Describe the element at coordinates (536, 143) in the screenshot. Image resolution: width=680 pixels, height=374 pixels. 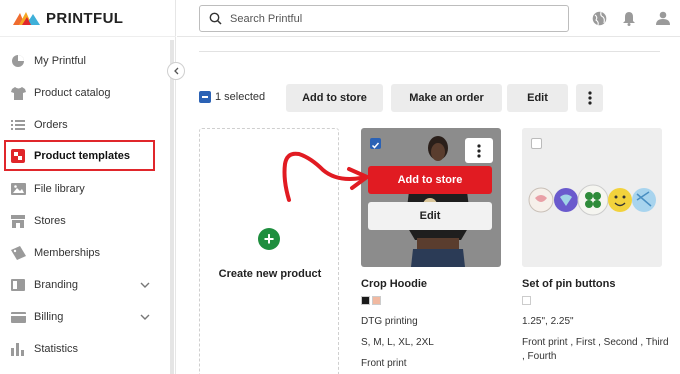
I see `product-select-checkbox` at that location.